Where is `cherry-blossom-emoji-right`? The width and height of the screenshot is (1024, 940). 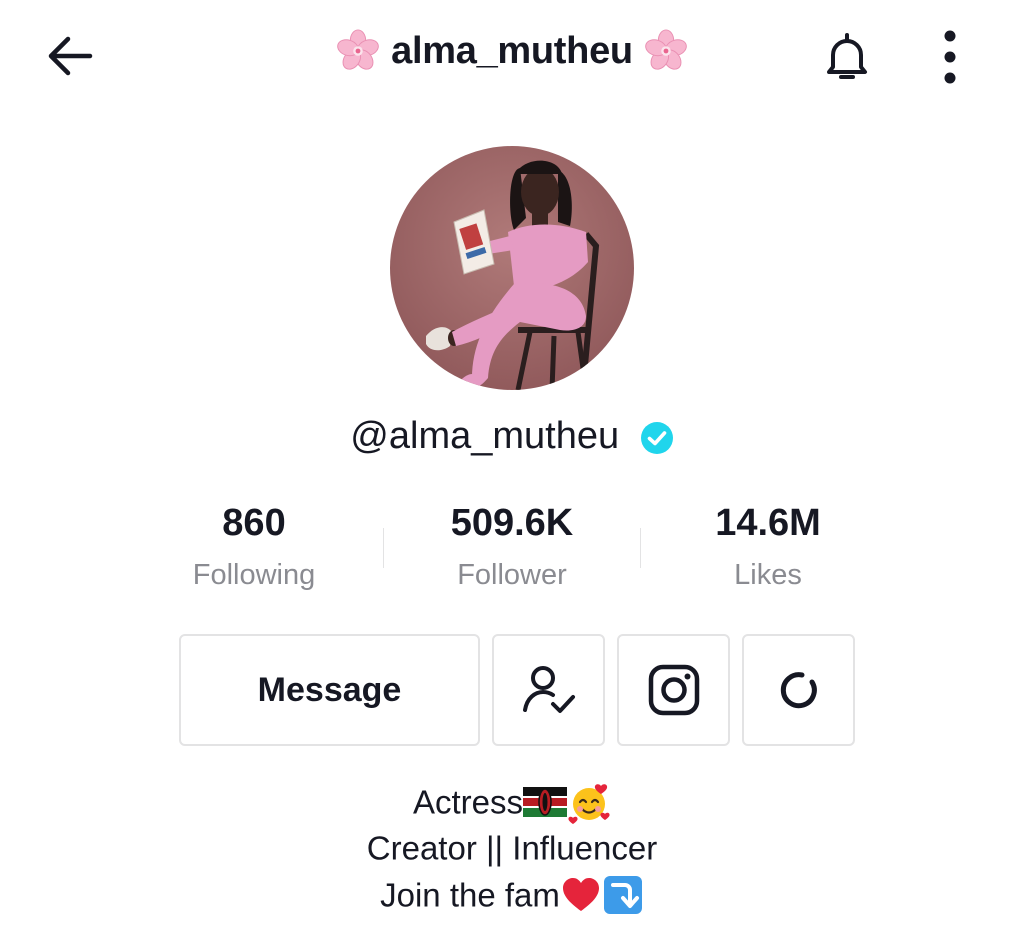
cherry-blossom-emoji-right is located at coordinates (666, 49).